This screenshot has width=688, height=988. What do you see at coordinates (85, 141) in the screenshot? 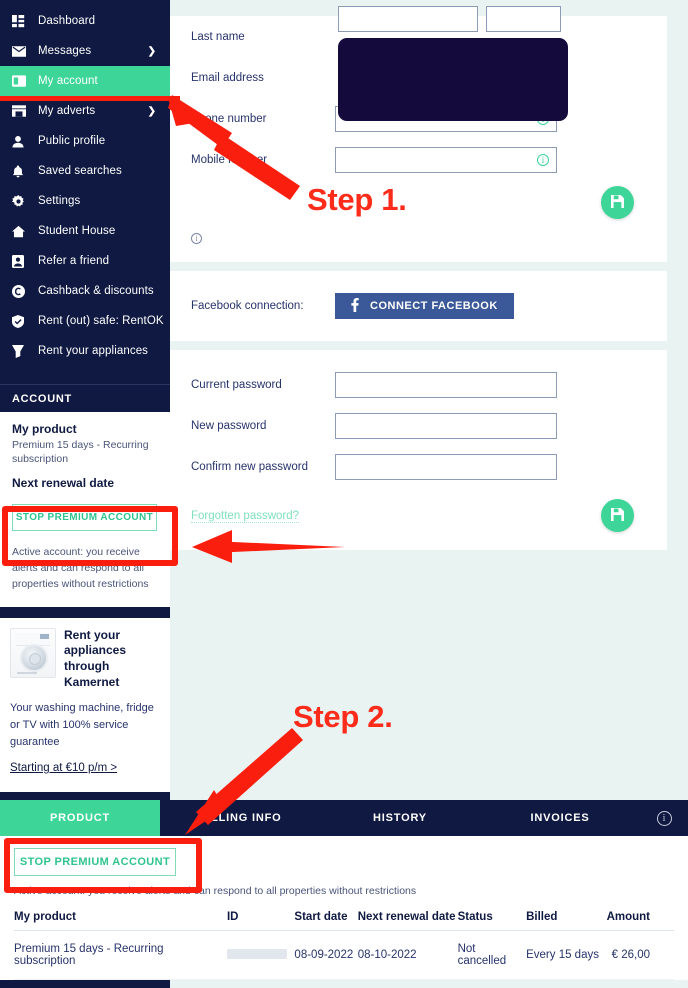
I see `sidebar-item-public-profile: Public profile` at bounding box center [85, 141].